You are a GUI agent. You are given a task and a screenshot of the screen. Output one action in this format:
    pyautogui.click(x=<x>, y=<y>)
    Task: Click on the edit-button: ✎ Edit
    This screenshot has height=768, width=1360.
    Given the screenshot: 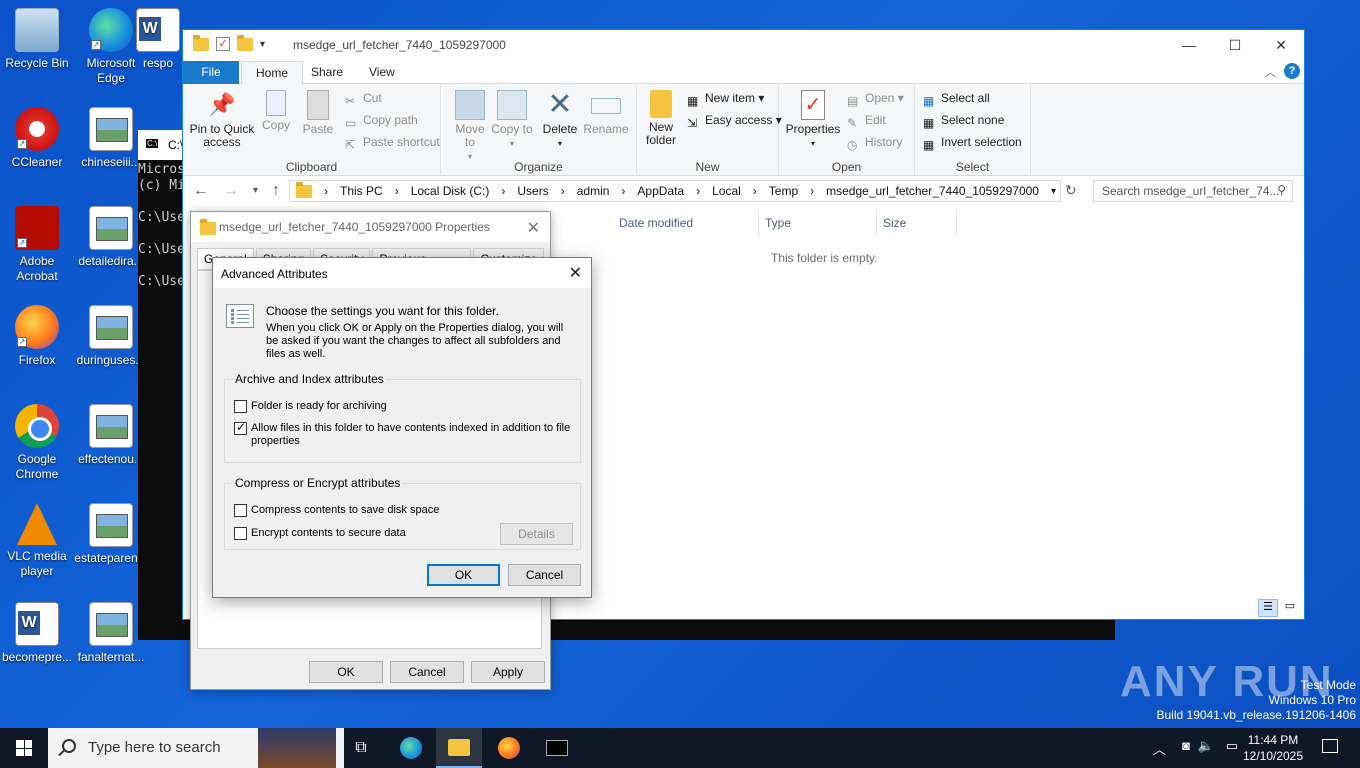 What is the action you would take?
    pyautogui.click(x=865, y=120)
    